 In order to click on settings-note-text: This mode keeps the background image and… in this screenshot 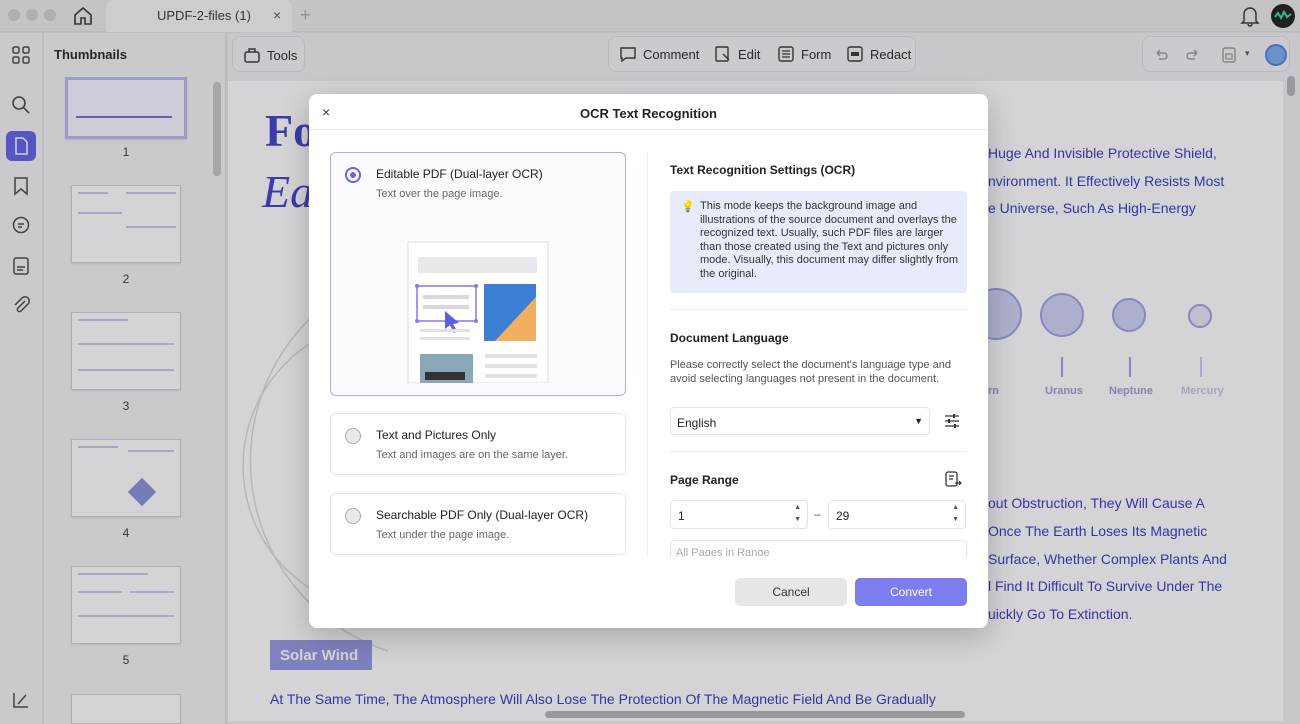, I will do `click(829, 240)`.